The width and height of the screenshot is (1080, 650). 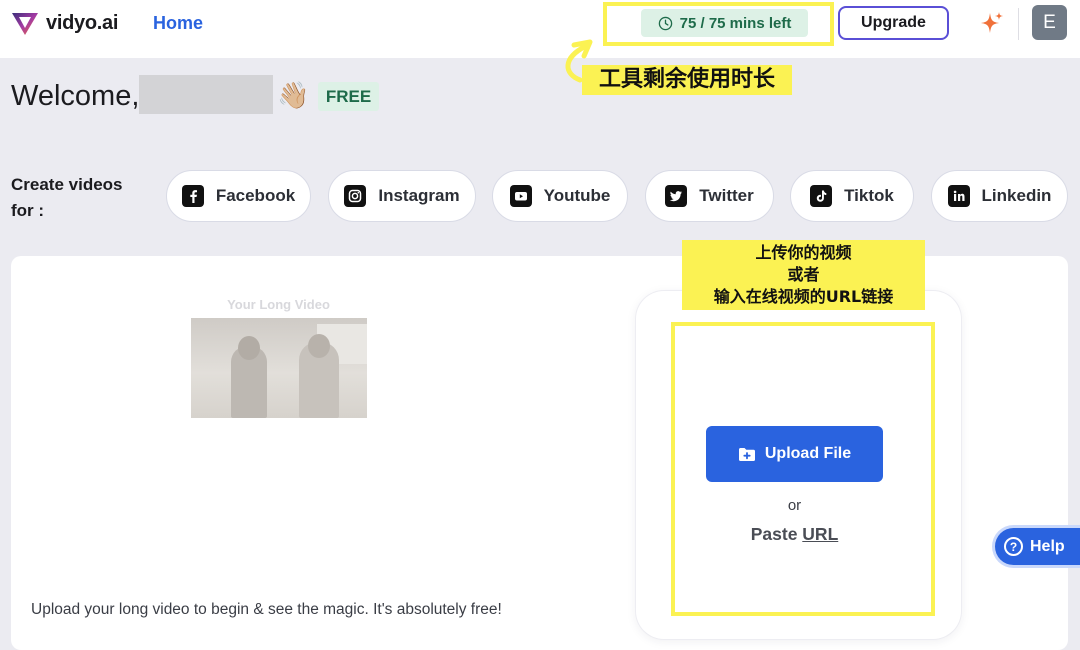 I want to click on platform-label: Facebook, so click(x=255, y=195).